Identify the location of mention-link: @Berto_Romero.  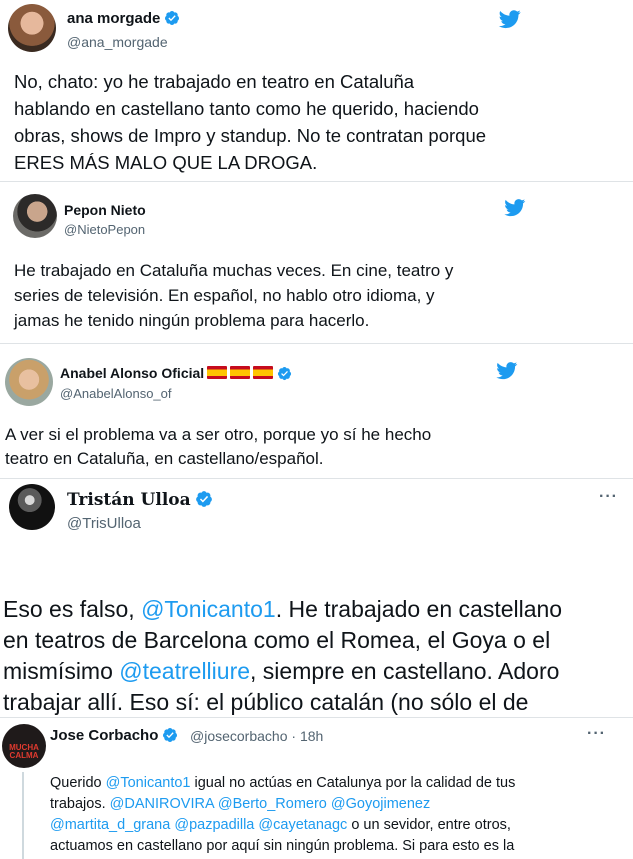
(272, 804).